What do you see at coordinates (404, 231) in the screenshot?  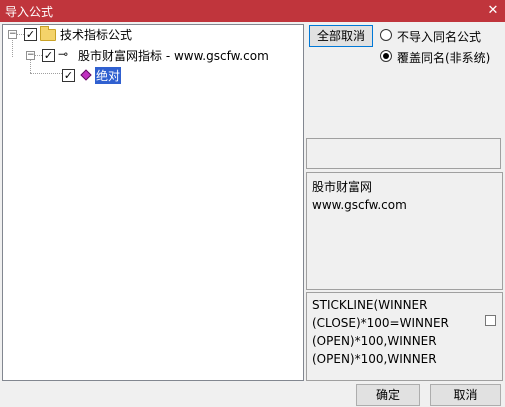 I see `description-panel: 股市财富网 www.gscfw.com` at bounding box center [404, 231].